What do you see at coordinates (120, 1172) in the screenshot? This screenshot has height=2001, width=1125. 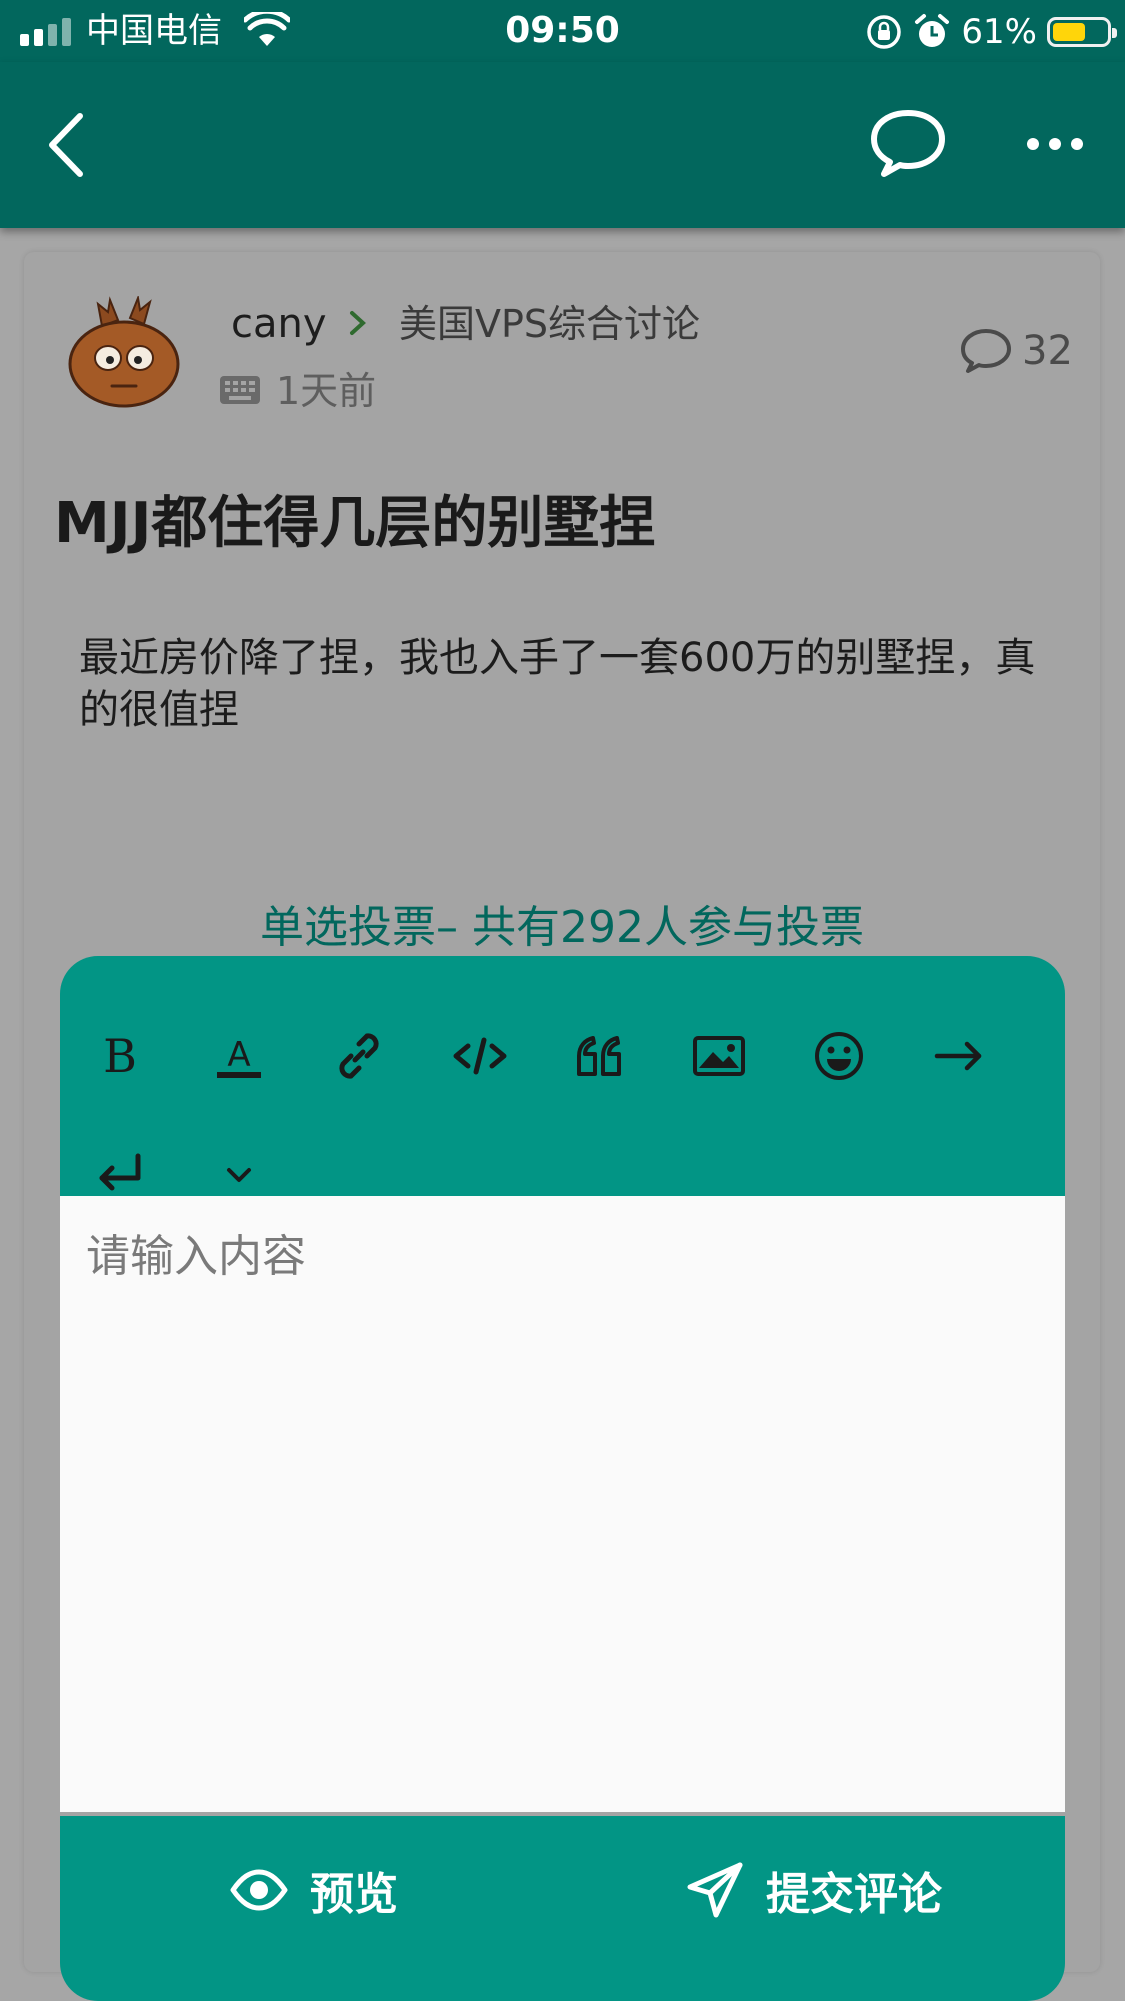 I see `return-icon` at bounding box center [120, 1172].